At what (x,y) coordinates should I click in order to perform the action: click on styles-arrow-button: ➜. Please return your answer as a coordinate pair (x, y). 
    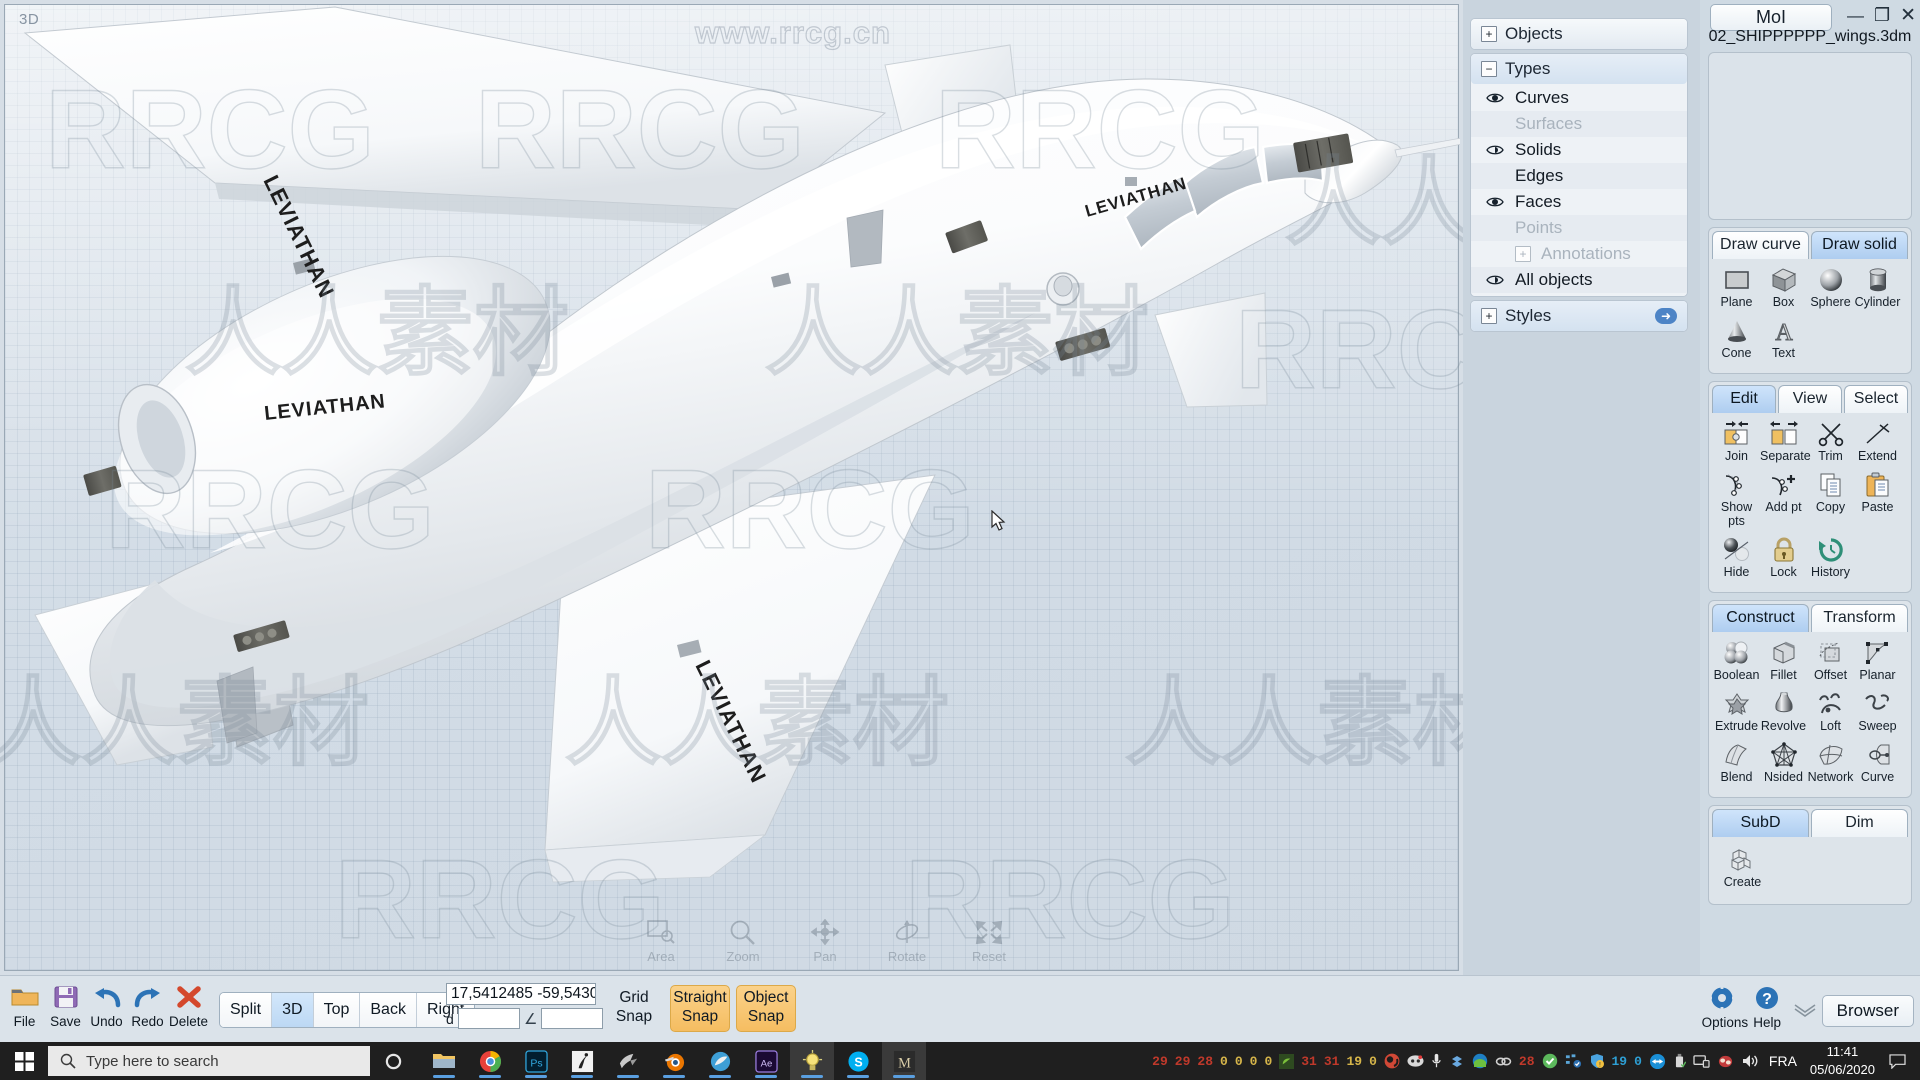
    Looking at the image, I should click on (1666, 316).